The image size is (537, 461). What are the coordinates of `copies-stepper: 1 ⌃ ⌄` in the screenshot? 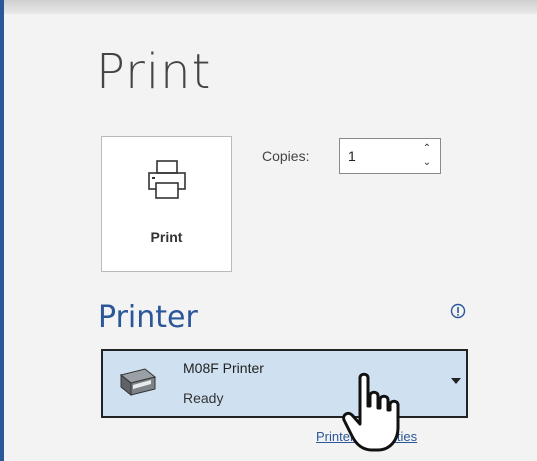 It's located at (390, 156).